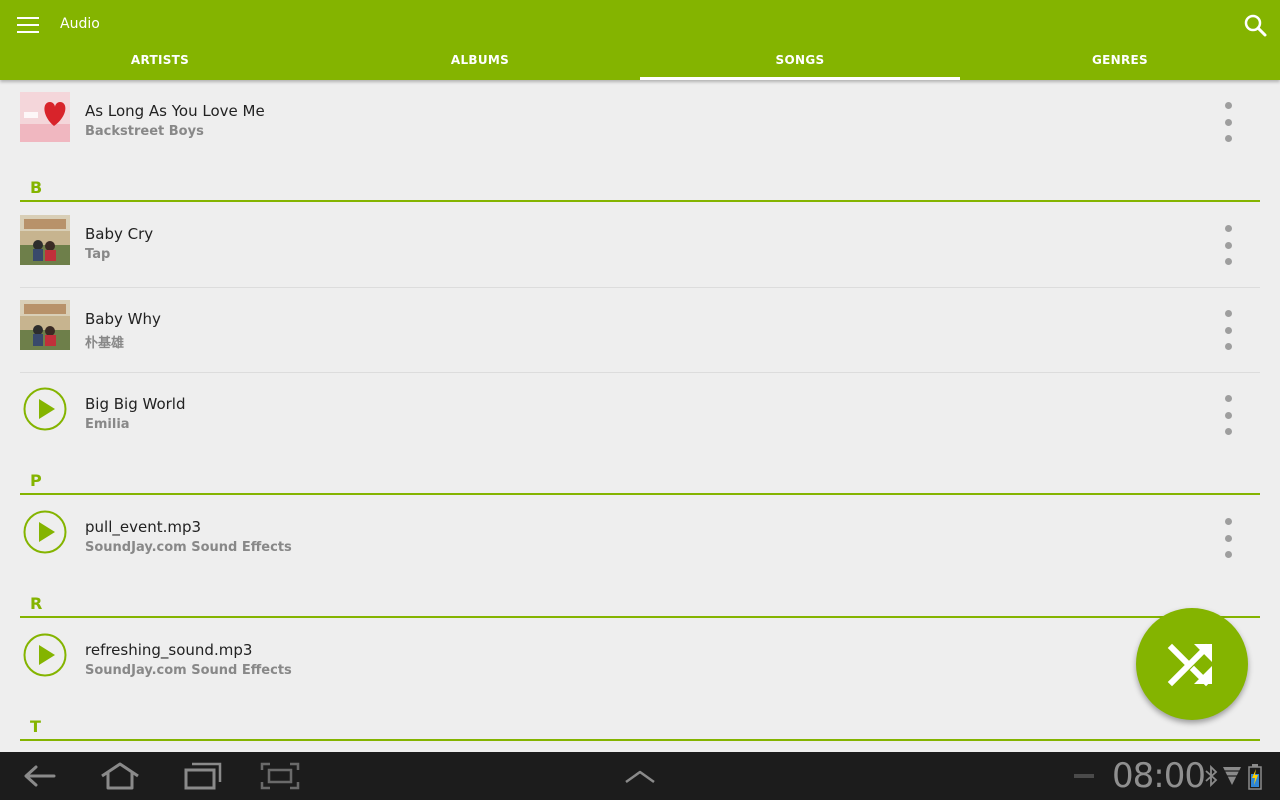 The height and width of the screenshot is (800, 1280). I want to click on song-artist: Backstreet Boys, so click(144, 131).